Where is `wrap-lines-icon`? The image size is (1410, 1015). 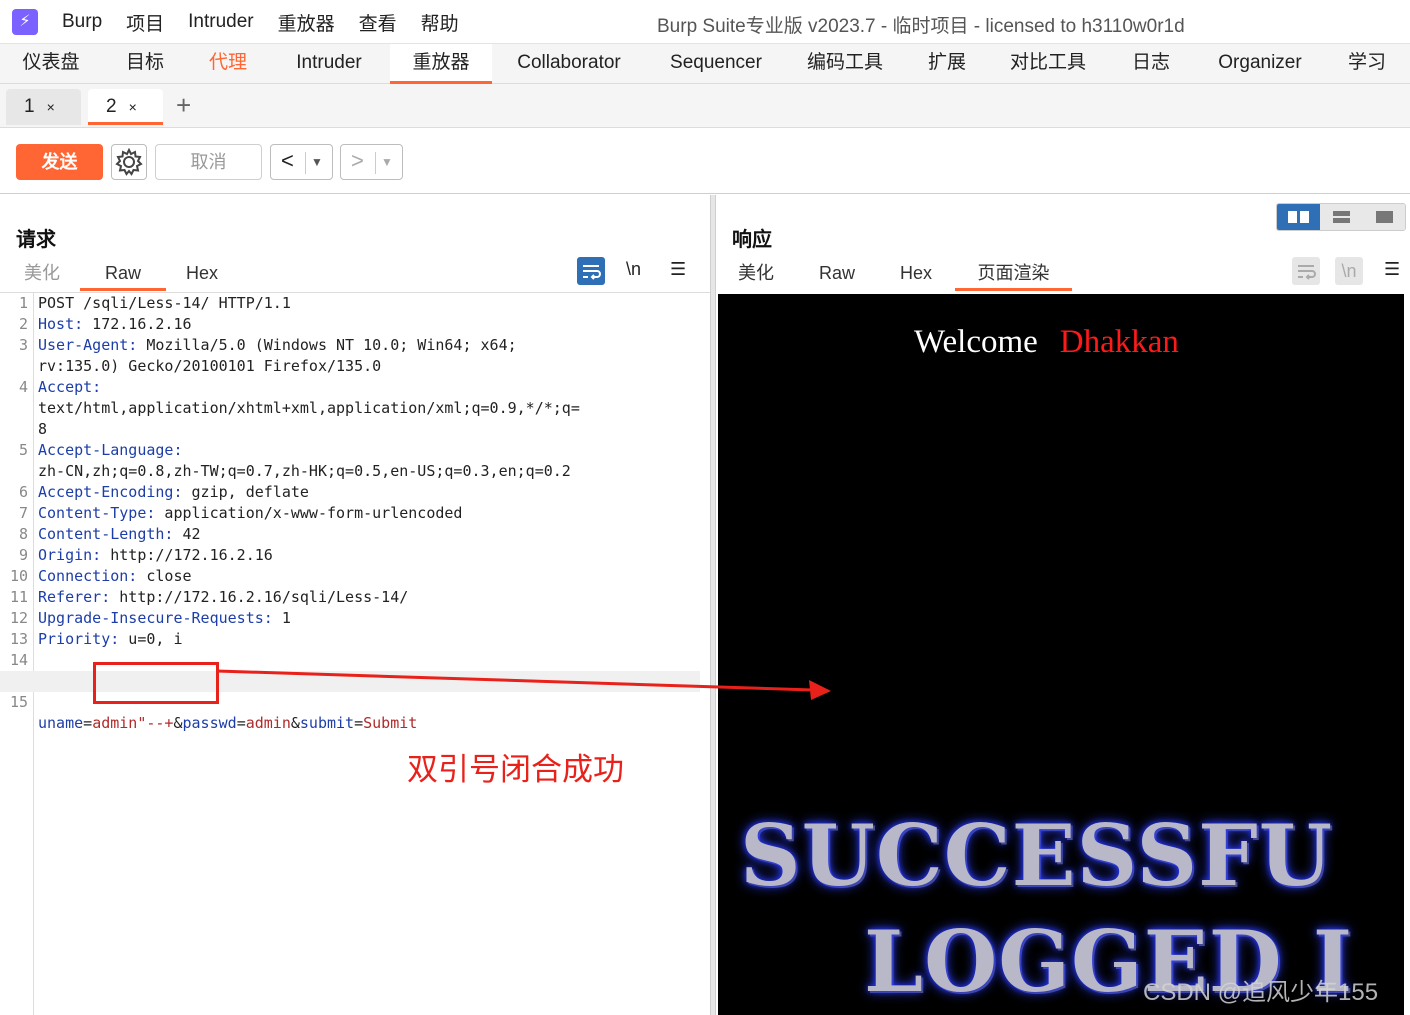 wrap-lines-icon is located at coordinates (1307, 272).